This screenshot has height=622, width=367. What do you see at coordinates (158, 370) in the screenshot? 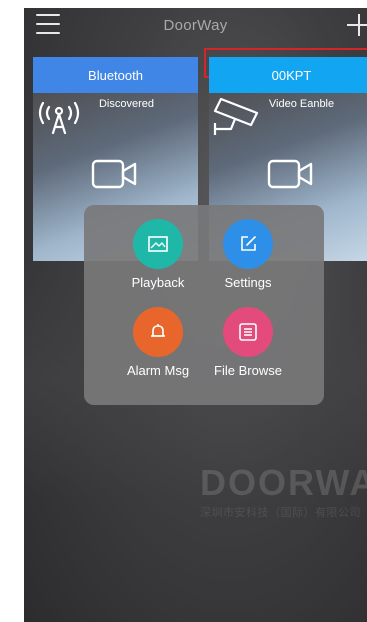
I see `alarm-msg-label: Alarm Msg` at bounding box center [158, 370].